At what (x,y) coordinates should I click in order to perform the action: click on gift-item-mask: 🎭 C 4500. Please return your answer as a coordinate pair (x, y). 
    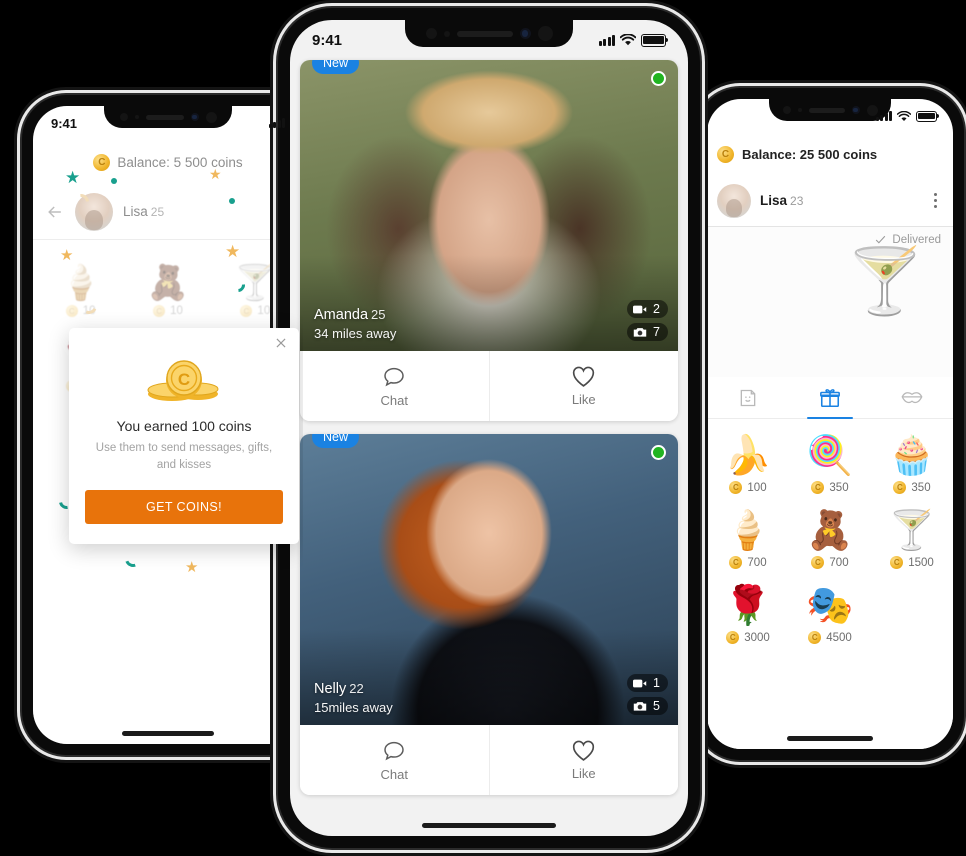
    Looking at the image, I should click on (830, 612).